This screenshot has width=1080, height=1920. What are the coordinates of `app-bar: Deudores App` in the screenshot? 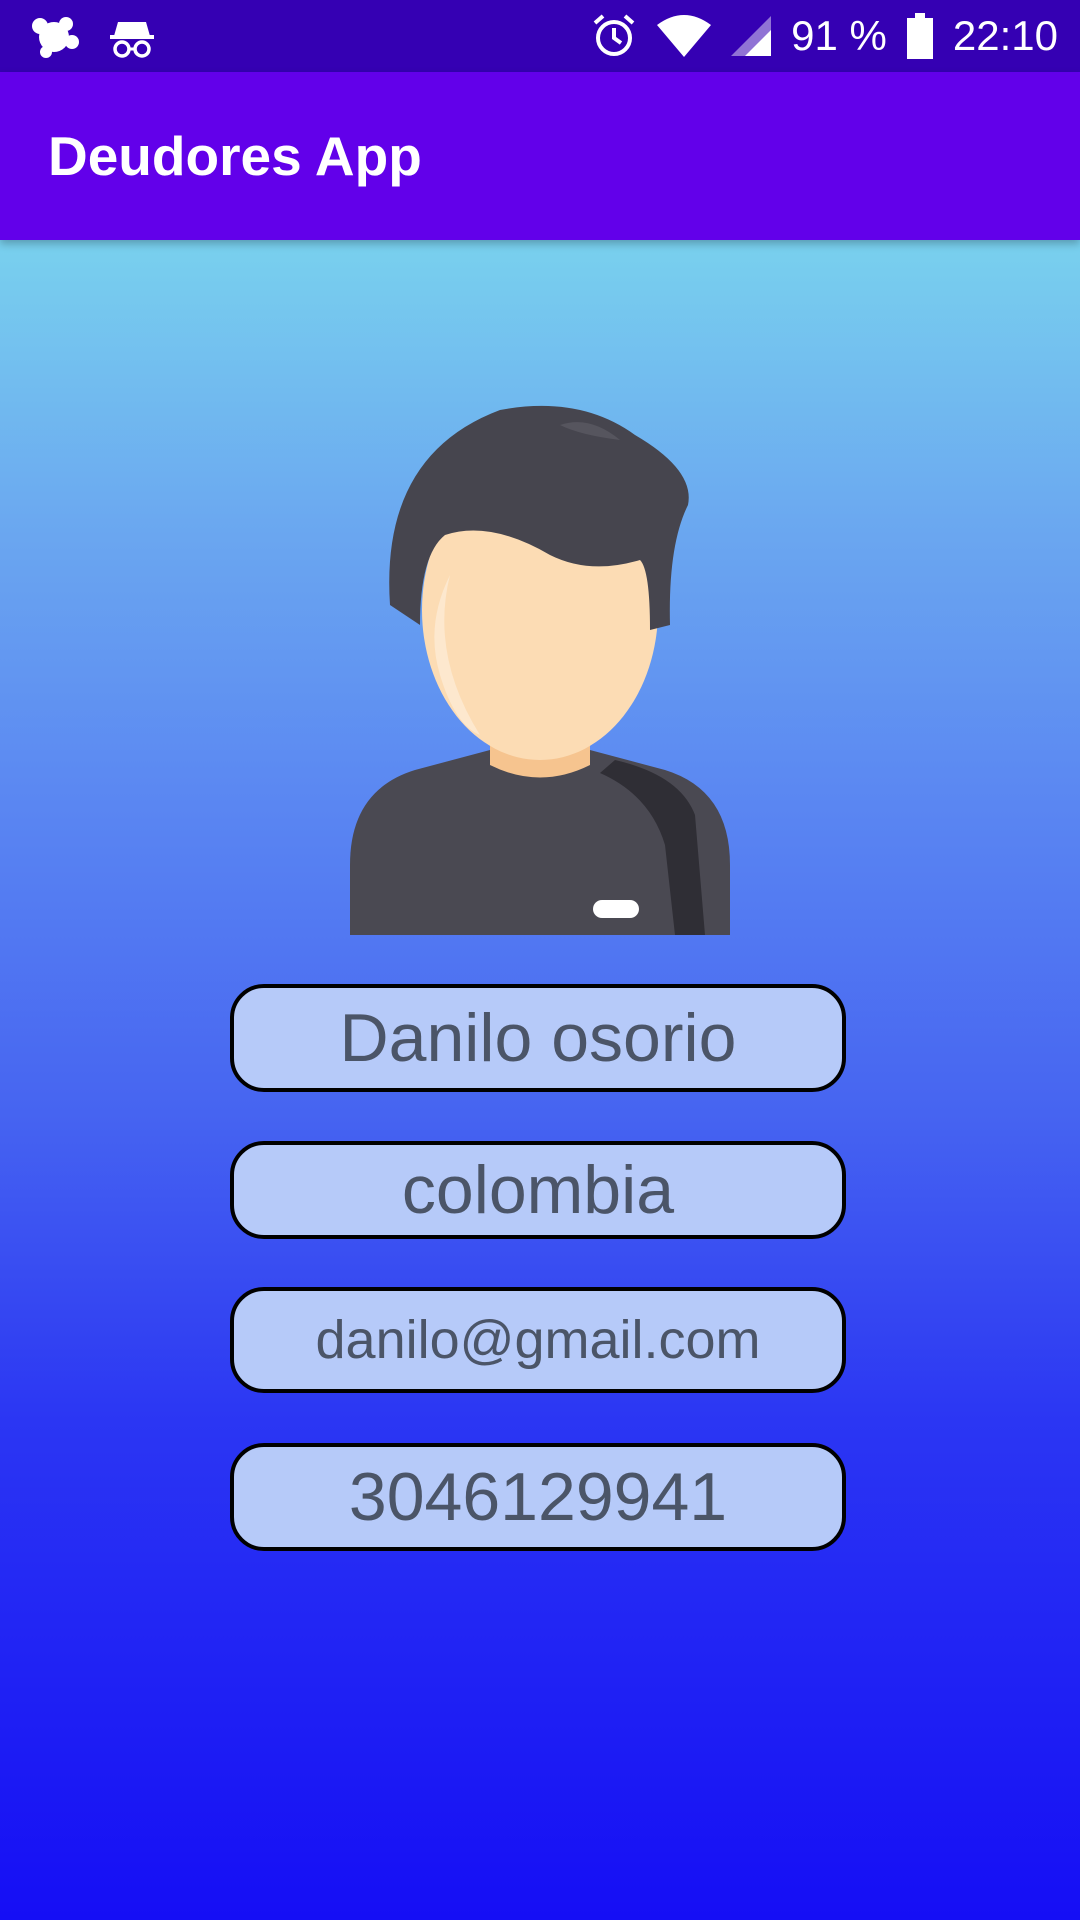 It's located at (540, 156).